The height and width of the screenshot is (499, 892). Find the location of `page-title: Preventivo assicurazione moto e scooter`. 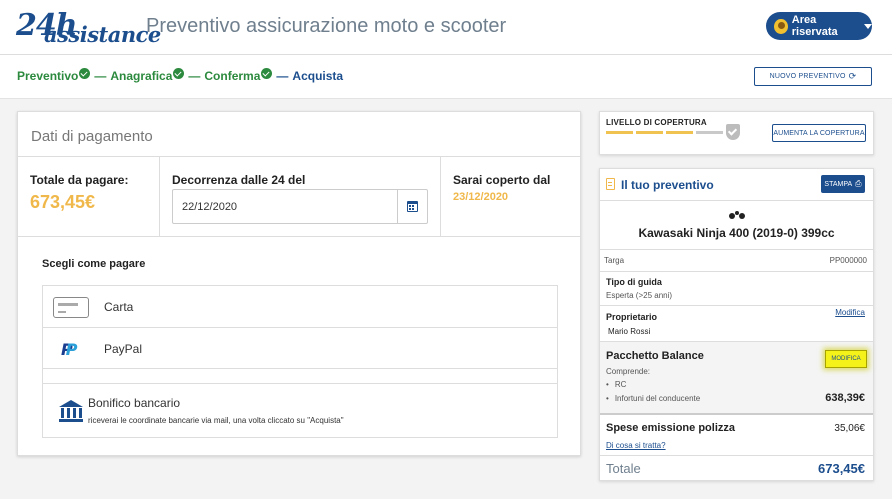

page-title: Preventivo assicurazione moto e scooter is located at coordinates (326, 26).